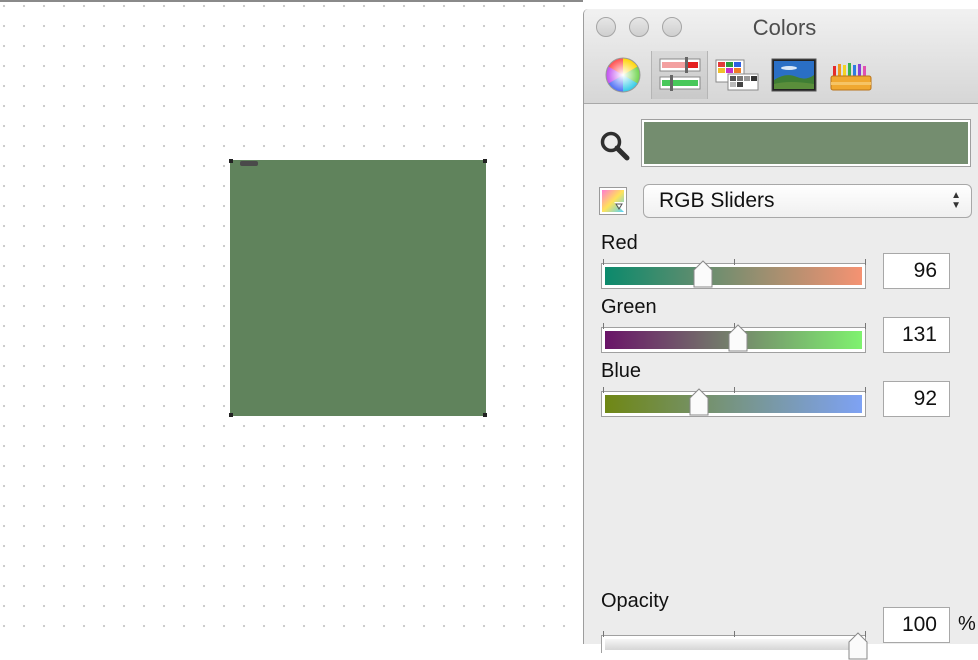 This screenshot has width=978, height=660. Describe the element at coordinates (485, 161) in the screenshot. I see `corner-handle-top-right` at that location.